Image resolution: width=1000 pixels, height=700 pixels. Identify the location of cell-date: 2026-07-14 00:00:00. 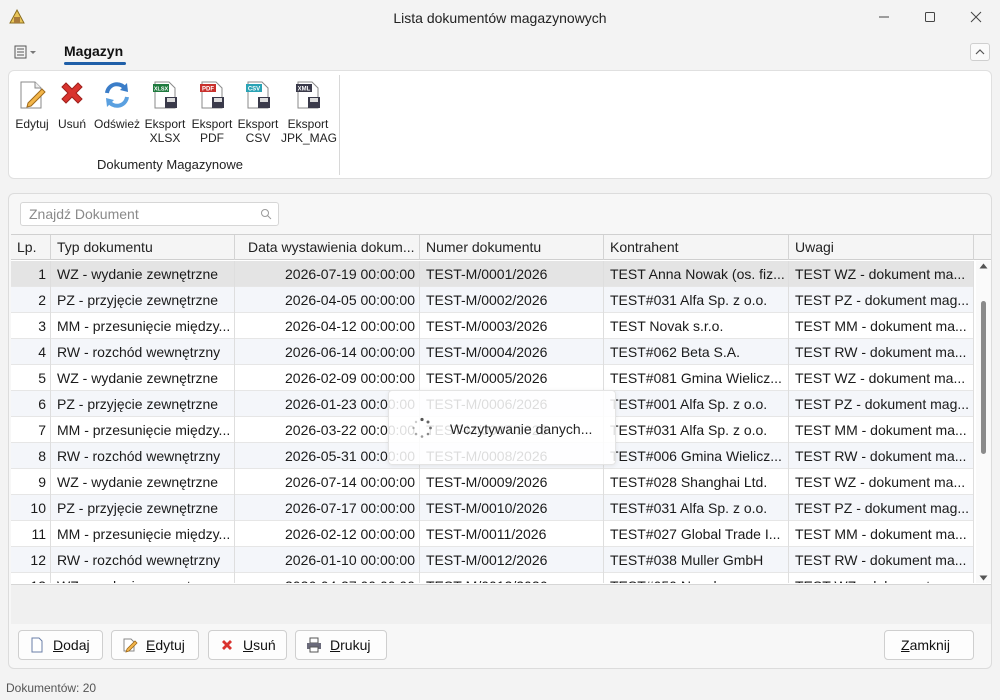
(327, 482).